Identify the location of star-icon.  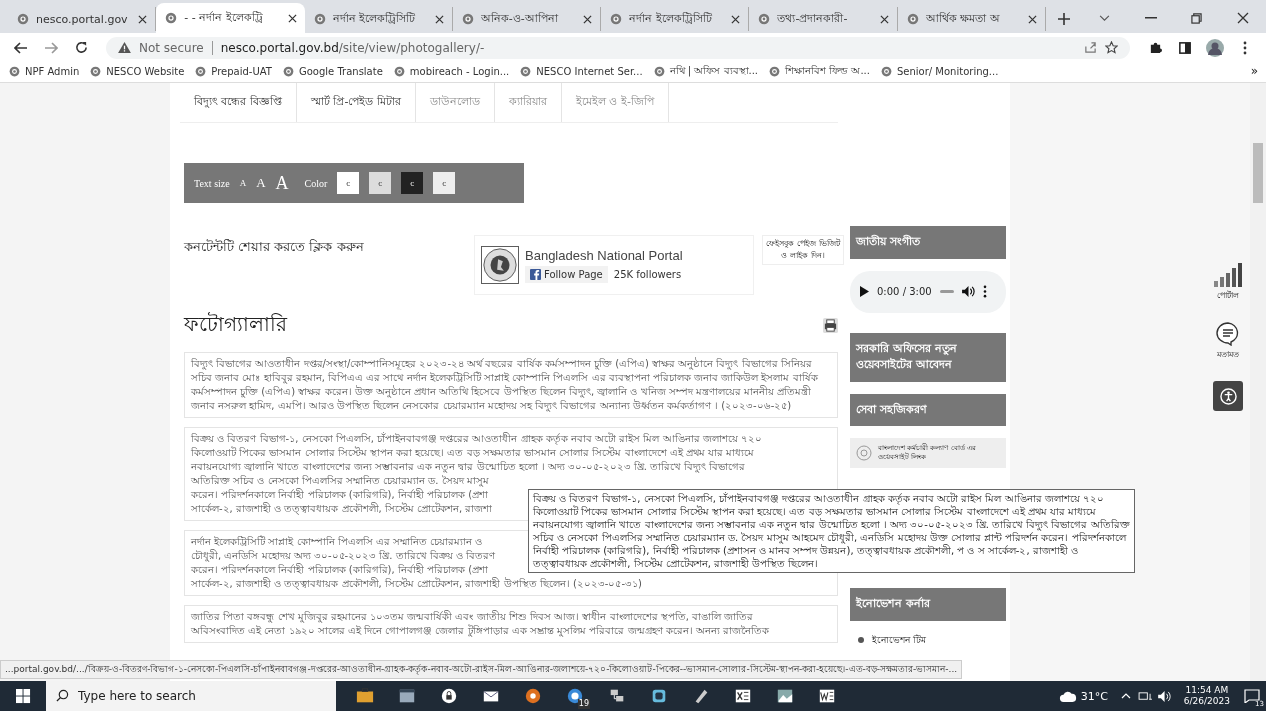
(1111, 47).